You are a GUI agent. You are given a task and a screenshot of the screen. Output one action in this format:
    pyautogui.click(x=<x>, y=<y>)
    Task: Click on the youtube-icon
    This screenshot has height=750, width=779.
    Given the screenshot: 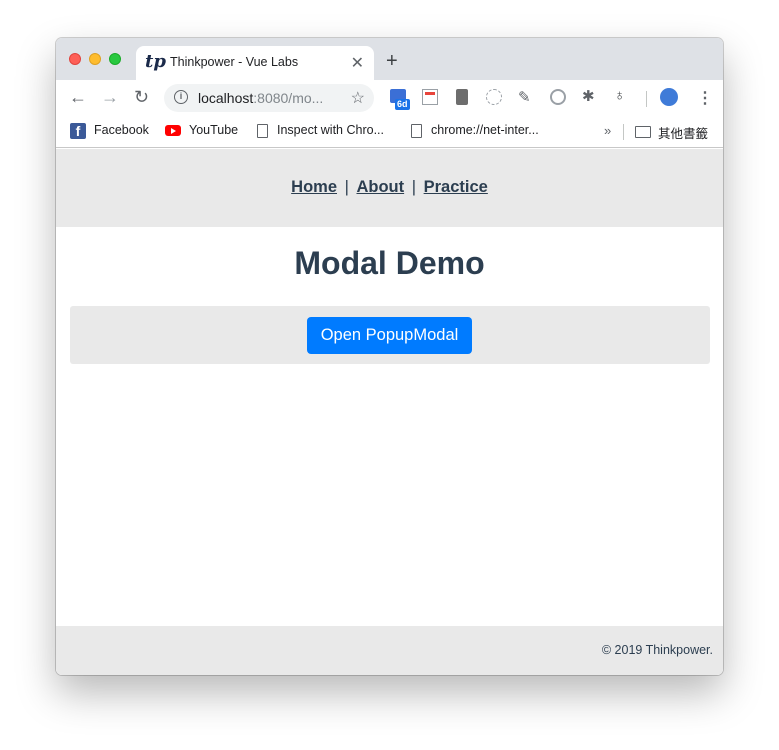 What is the action you would take?
    pyautogui.click(x=173, y=130)
    